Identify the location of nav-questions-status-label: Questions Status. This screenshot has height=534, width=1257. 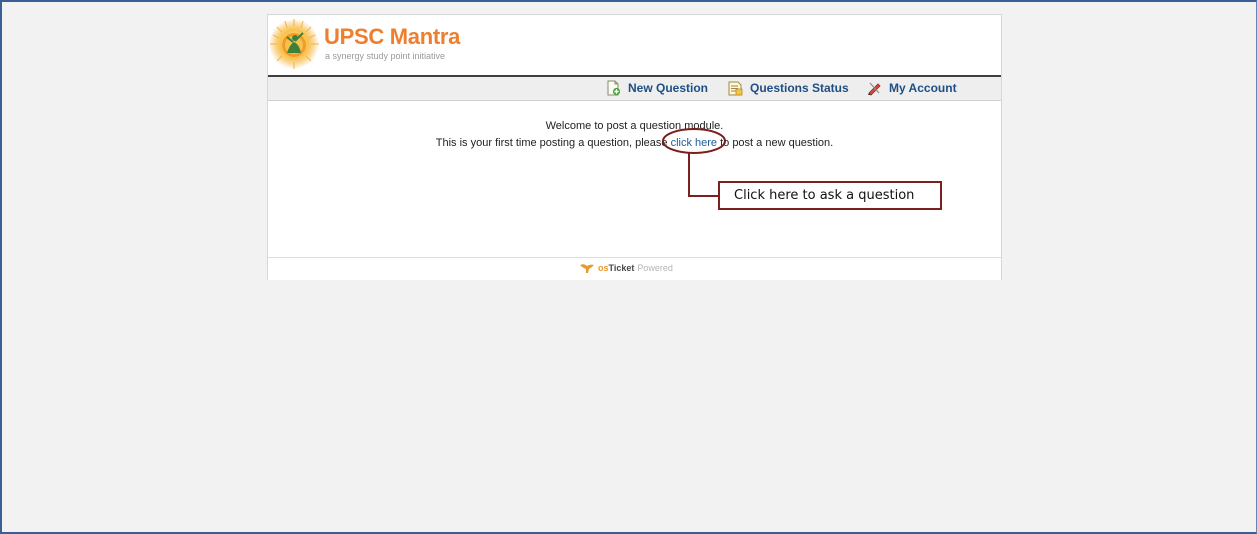
(799, 88).